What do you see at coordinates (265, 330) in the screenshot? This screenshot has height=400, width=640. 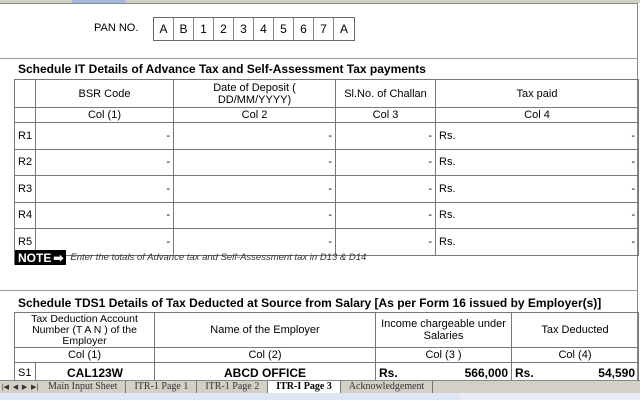 I see `header-employer: Name of the Employer` at bounding box center [265, 330].